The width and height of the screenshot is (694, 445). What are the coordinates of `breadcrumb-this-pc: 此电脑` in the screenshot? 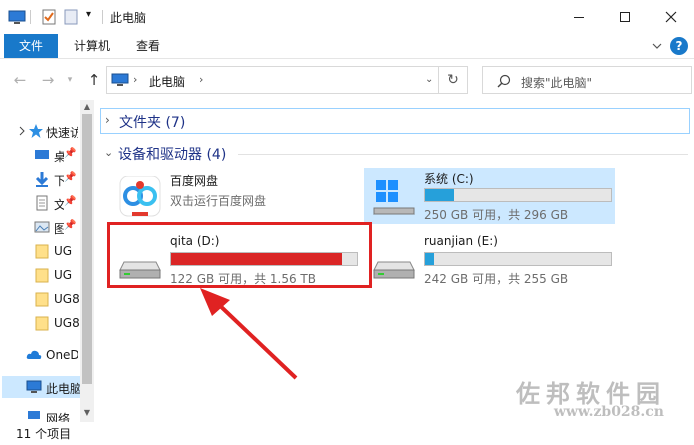 It's located at (167, 81).